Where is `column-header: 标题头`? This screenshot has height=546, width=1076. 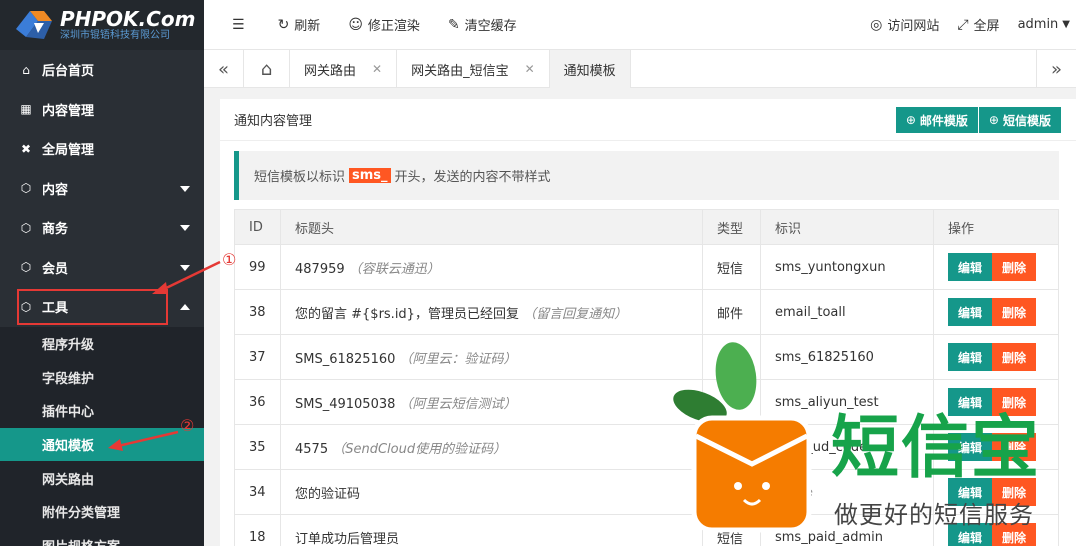 column-header: 标题头 is located at coordinates (491, 227).